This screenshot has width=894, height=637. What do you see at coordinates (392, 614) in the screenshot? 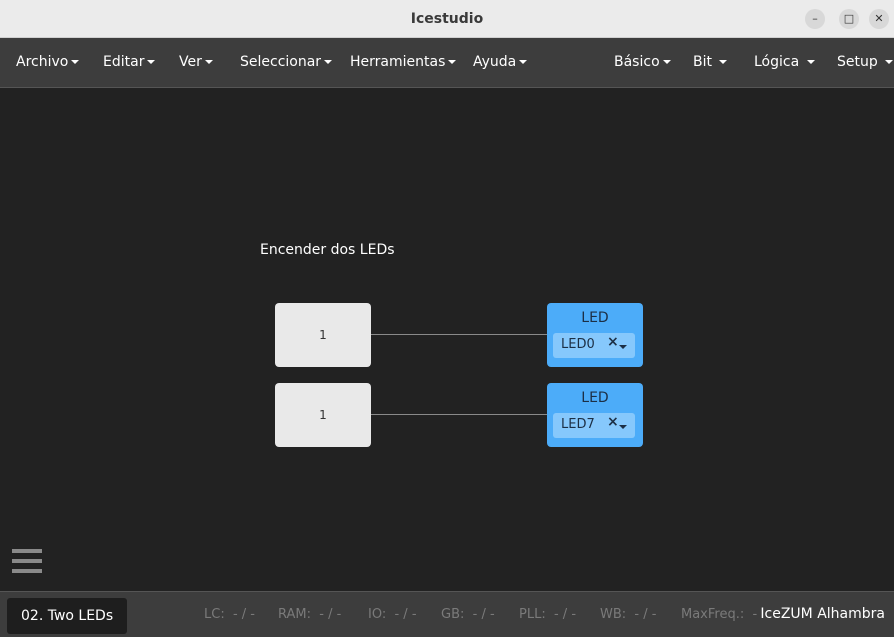
I see `stat-io: IO: - / -` at bounding box center [392, 614].